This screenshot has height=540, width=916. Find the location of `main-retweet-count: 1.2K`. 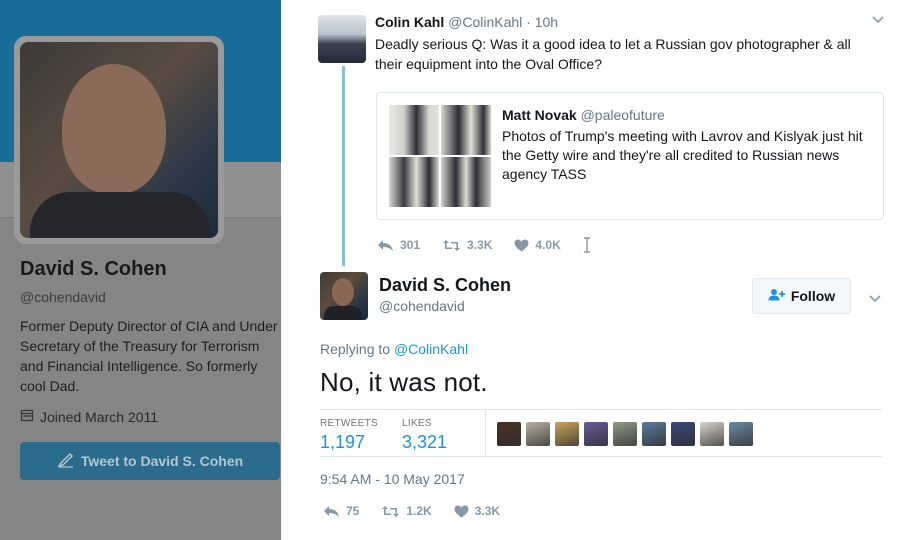

main-retweet-count: 1.2K is located at coordinates (419, 511).